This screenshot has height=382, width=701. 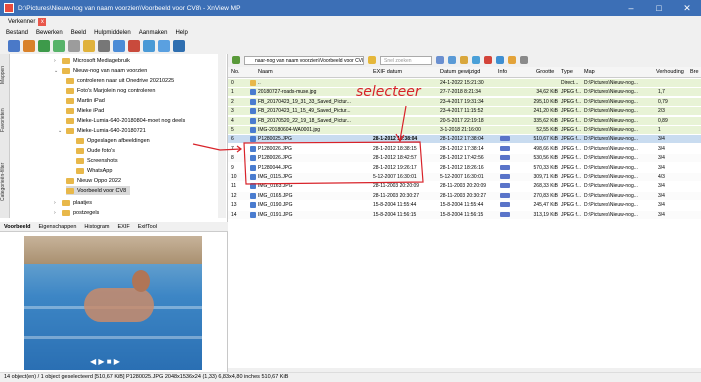 I want to click on tree-item: controleren naar uit Onedrive 20210225, so click(x=120, y=80).